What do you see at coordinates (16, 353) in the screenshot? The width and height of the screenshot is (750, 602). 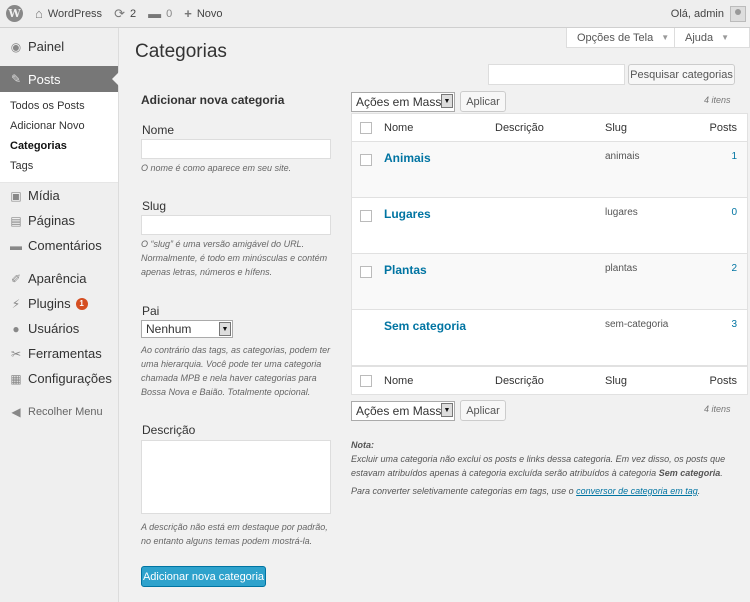 I see `tools-icon: ✂` at bounding box center [16, 353].